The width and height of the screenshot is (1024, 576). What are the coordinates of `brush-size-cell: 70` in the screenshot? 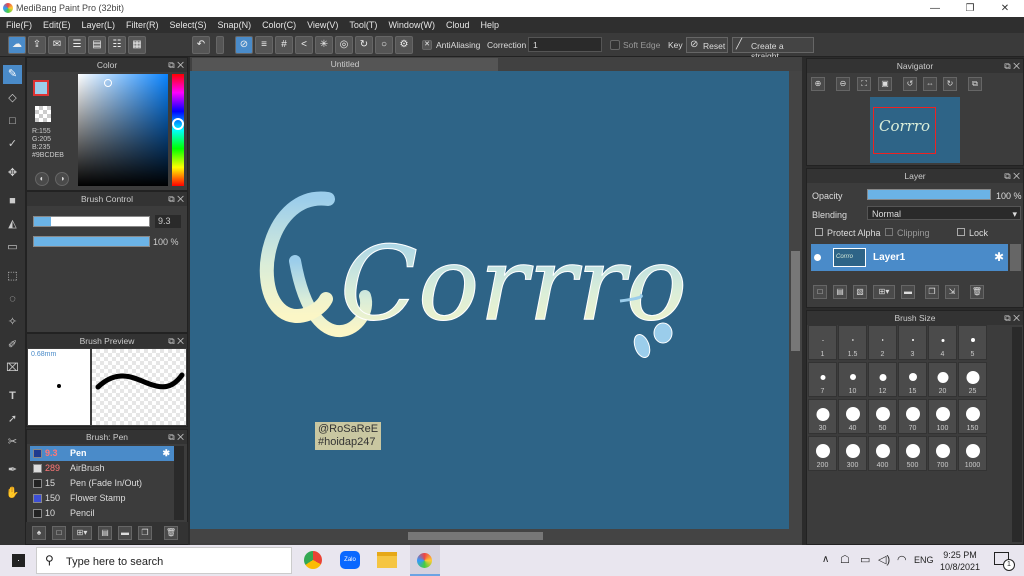 It's located at (912, 416).